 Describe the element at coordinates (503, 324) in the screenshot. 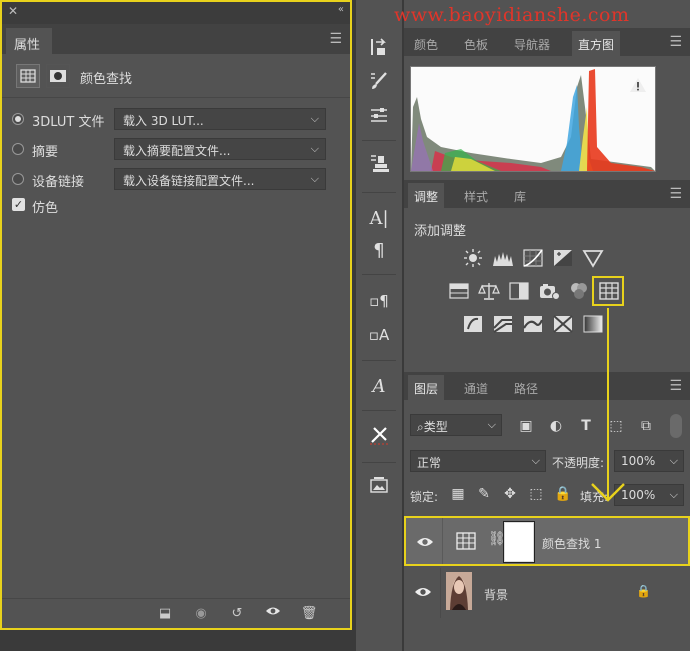

I see `posterize-icon` at that location.